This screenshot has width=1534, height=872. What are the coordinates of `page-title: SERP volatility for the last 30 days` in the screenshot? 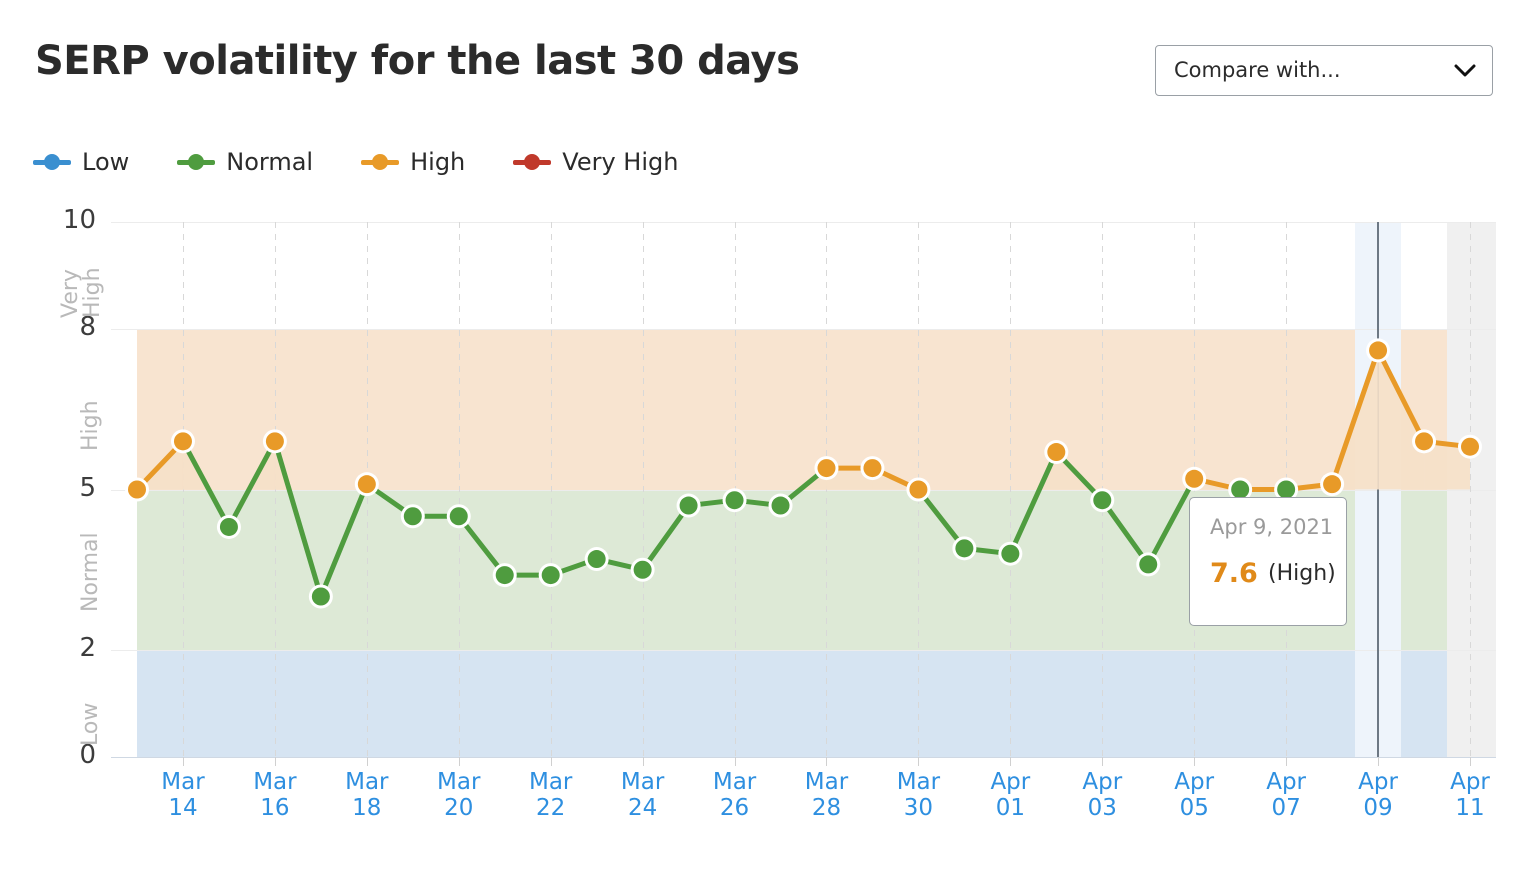 It's located at (417, 61).